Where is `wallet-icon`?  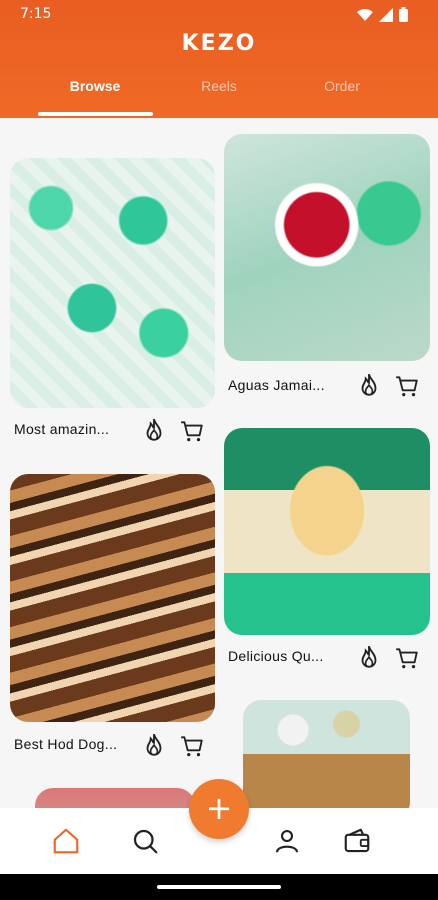
wallet-icon is located at coordinates (357, 841).